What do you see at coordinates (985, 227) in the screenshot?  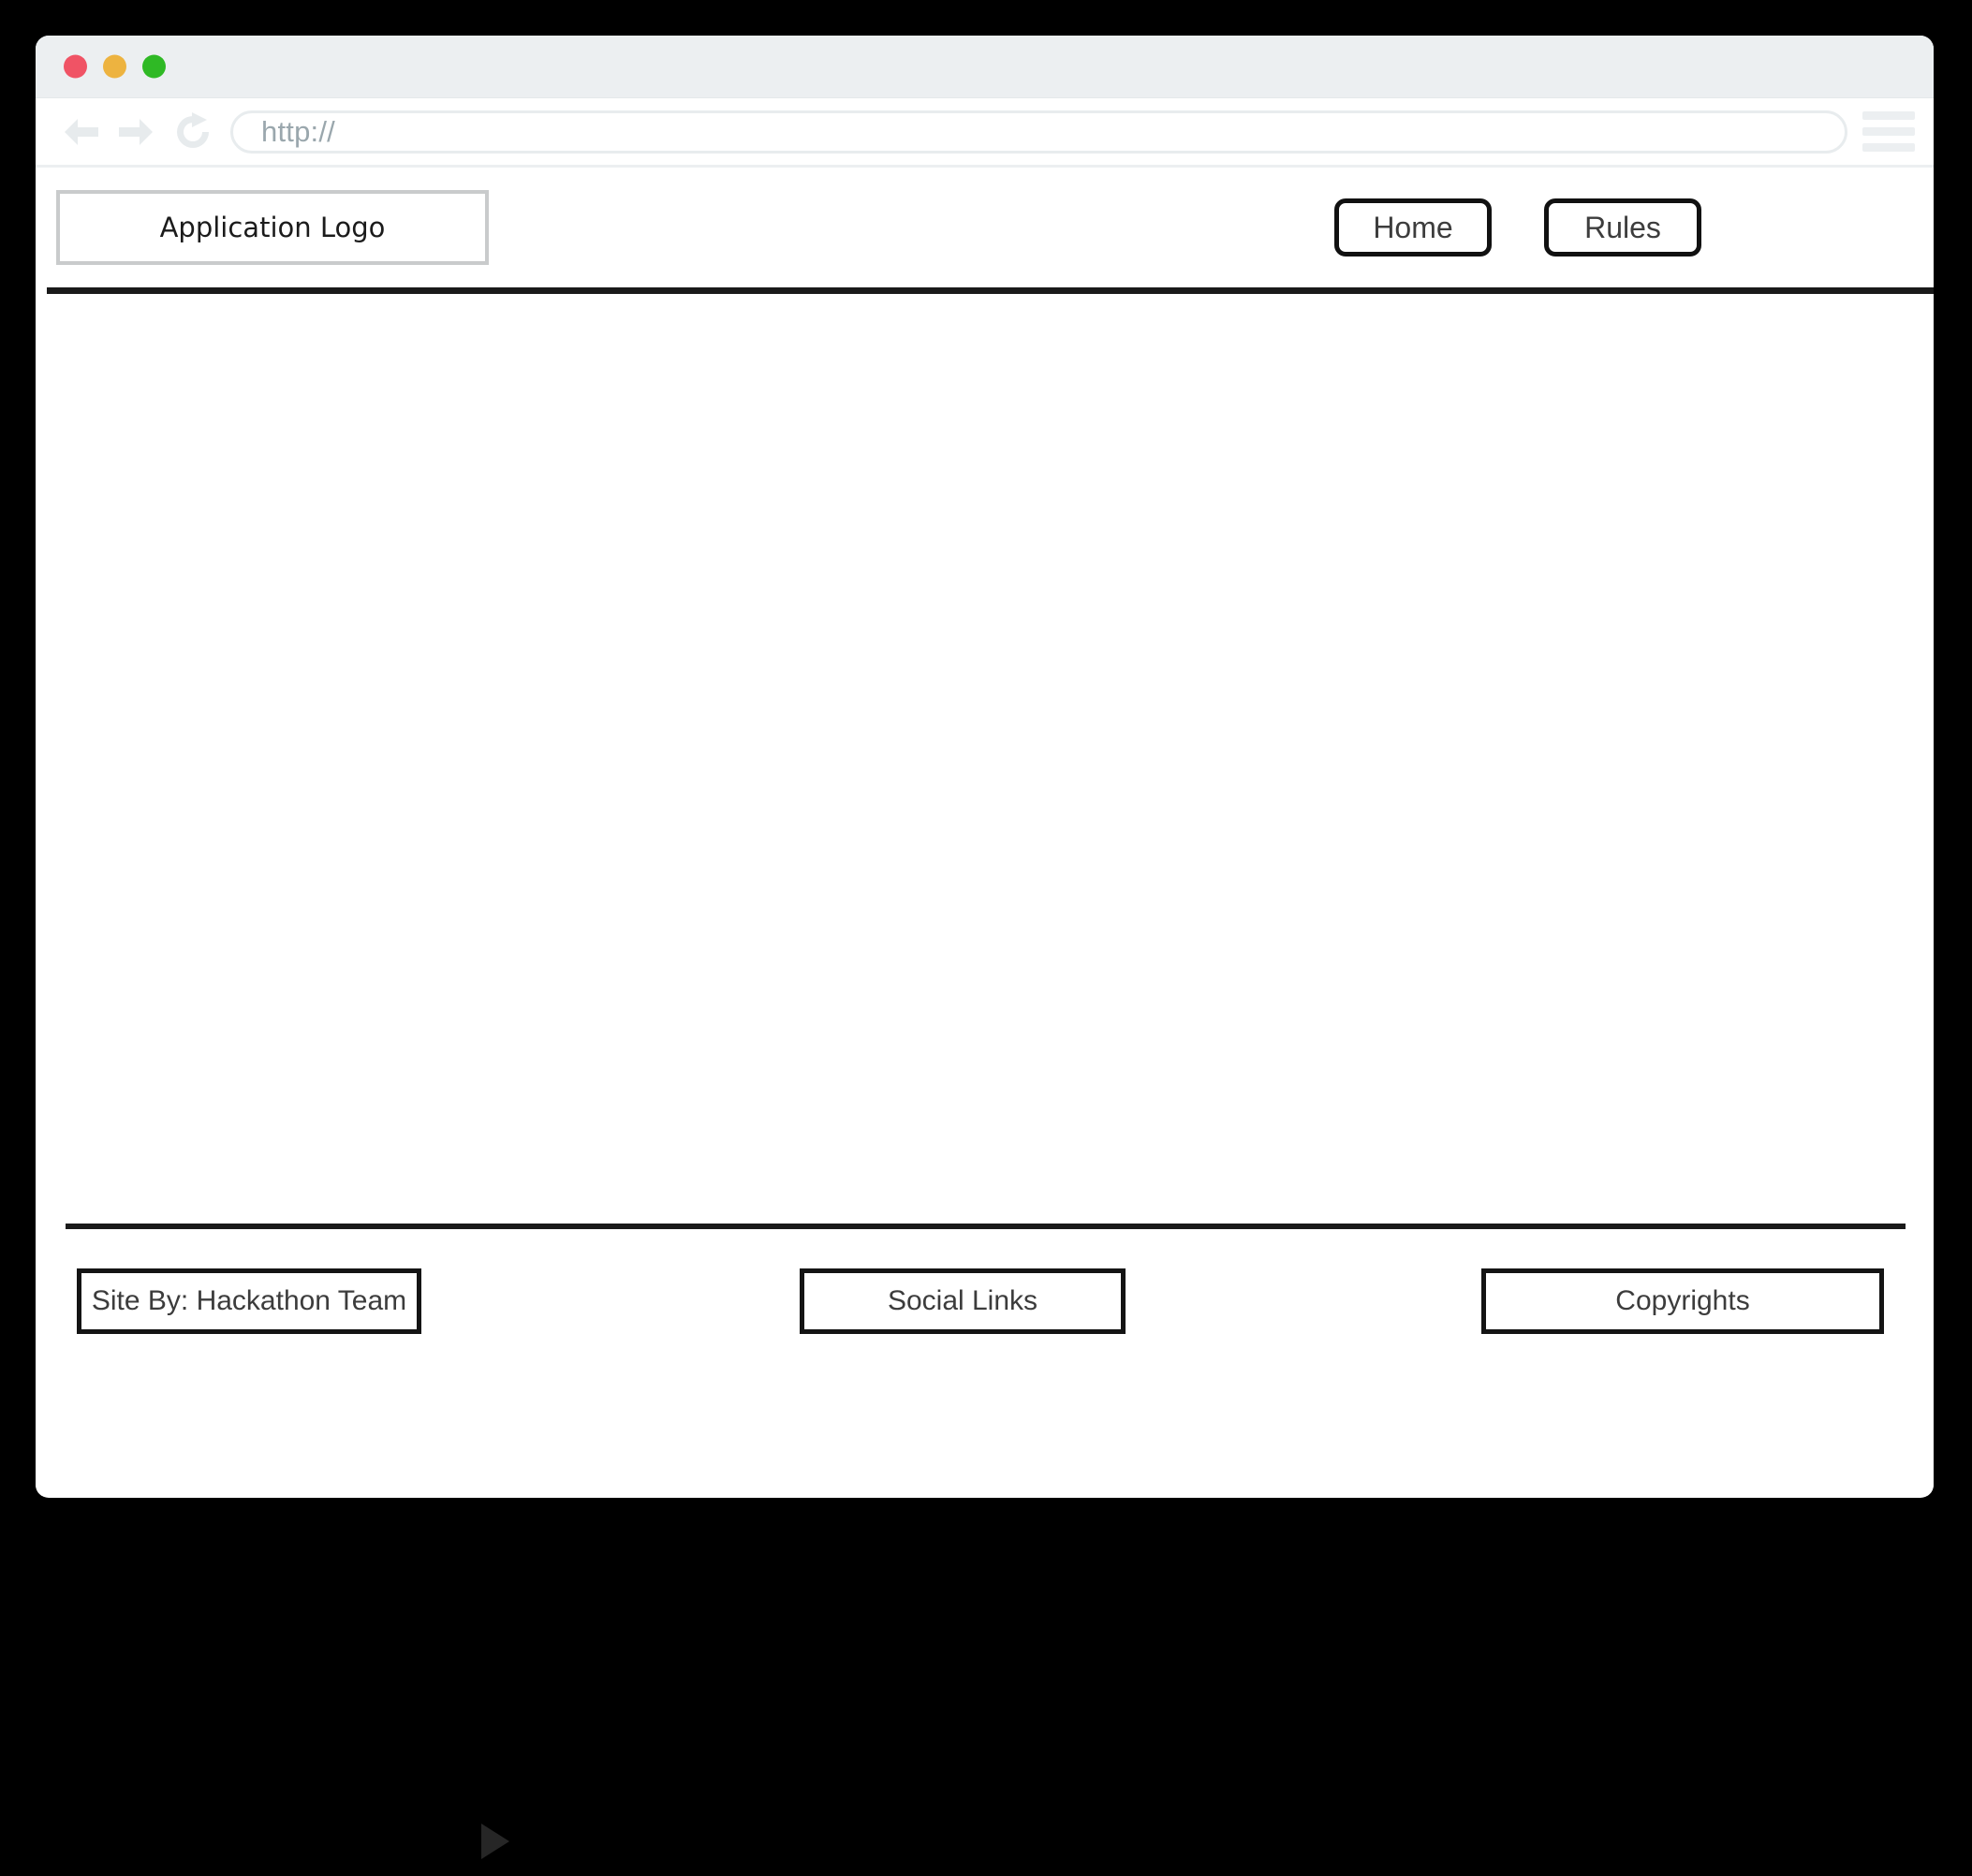 I see `site-header: Application Logo Home Rules` at bounding box center [985, 227].